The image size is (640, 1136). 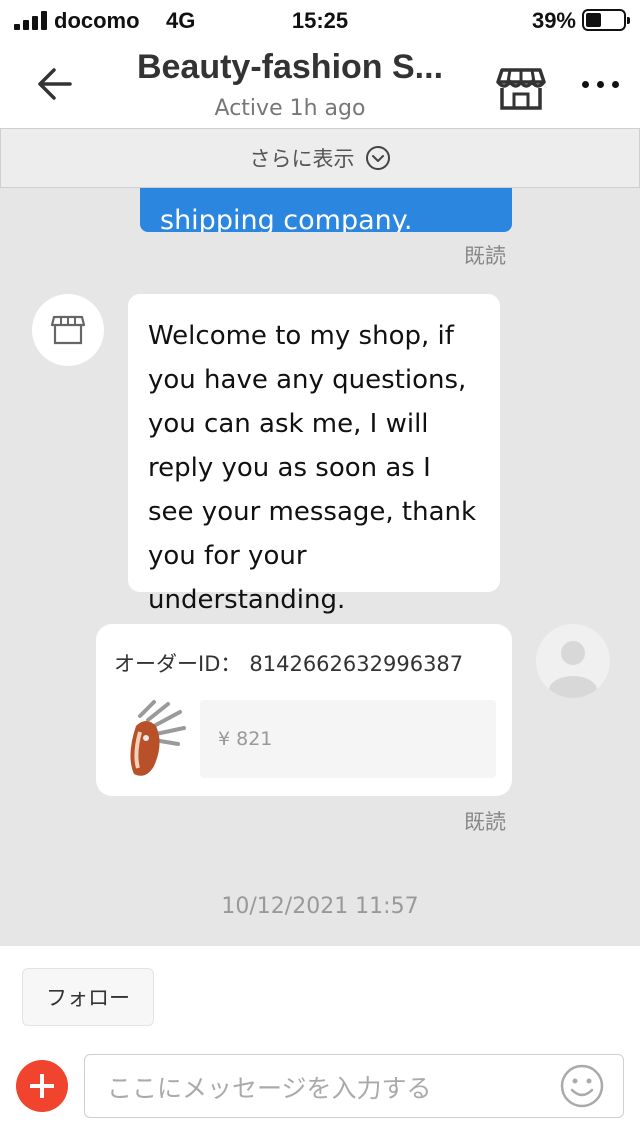 I want to click on order-id-value: 8142662632996387, so click(x=356, y=664).